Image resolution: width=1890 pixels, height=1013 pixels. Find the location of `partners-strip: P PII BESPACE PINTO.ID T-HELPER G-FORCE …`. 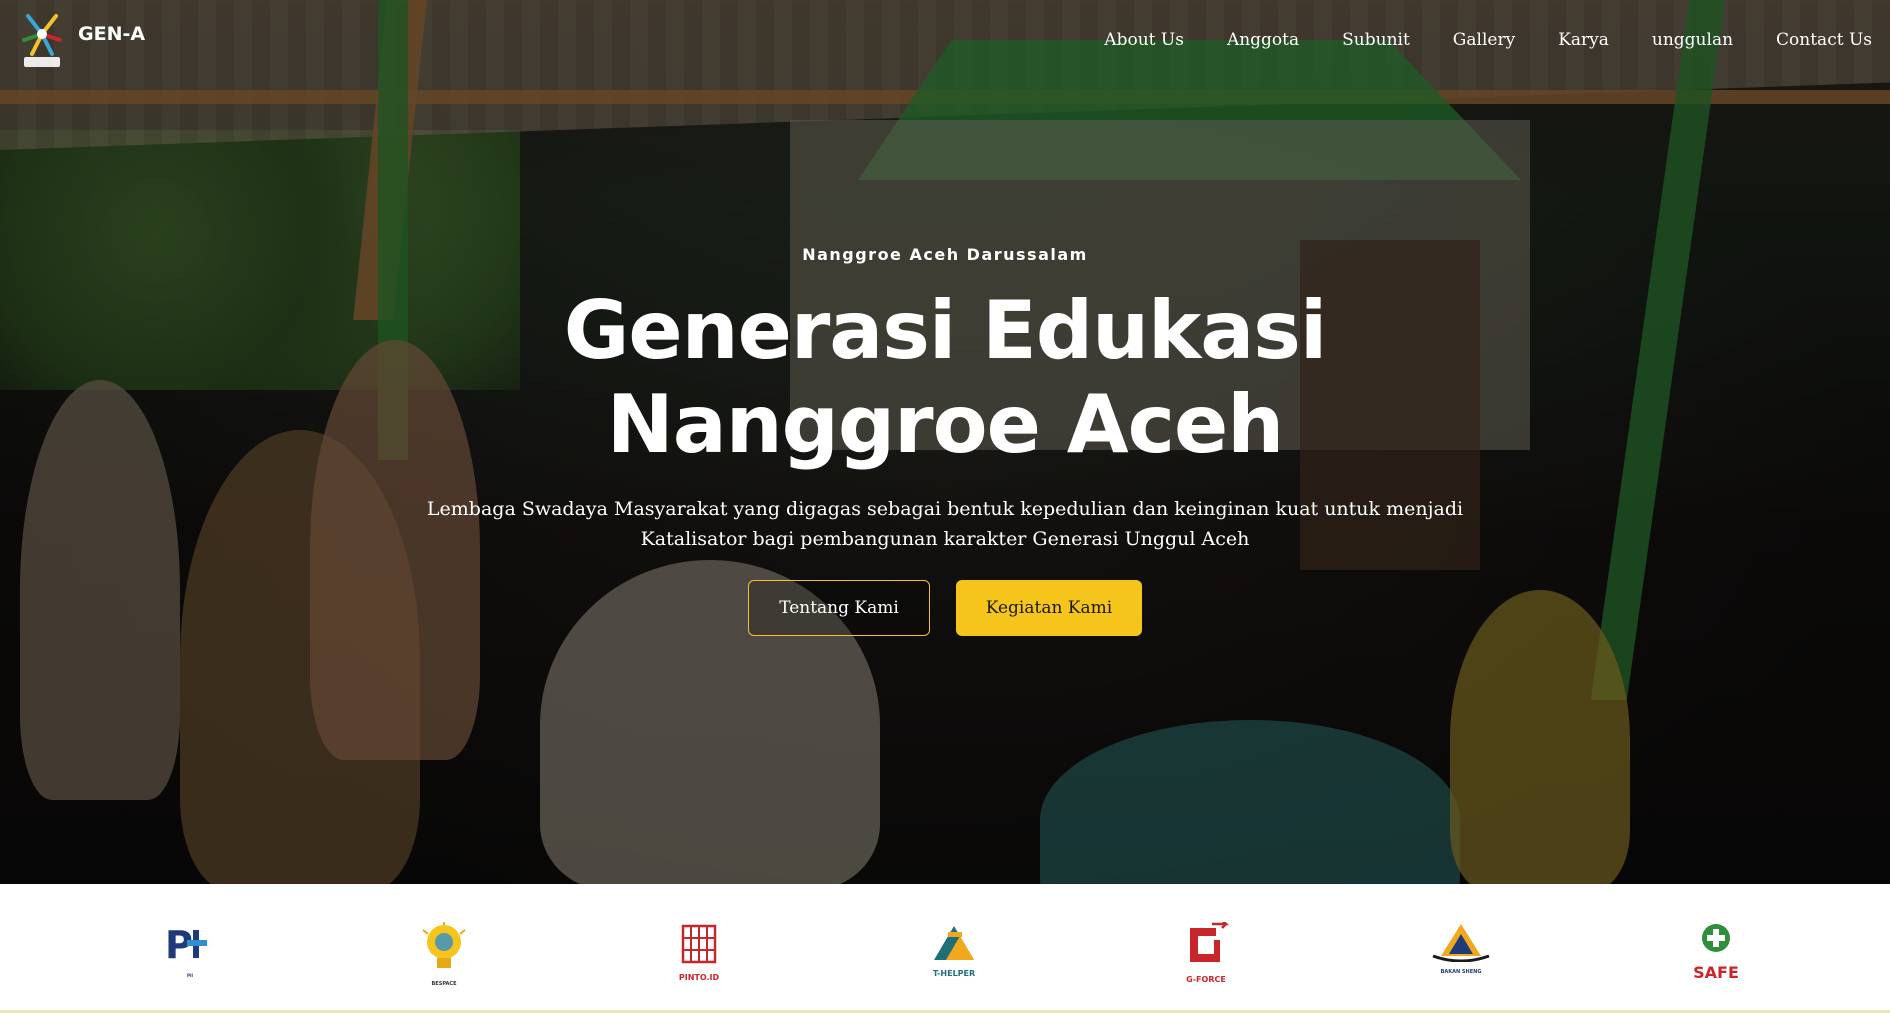

partners-strip: P PII BESPACE PINTO.ID T-HELPER G-FORCE … is located at coordinates (945, 948).